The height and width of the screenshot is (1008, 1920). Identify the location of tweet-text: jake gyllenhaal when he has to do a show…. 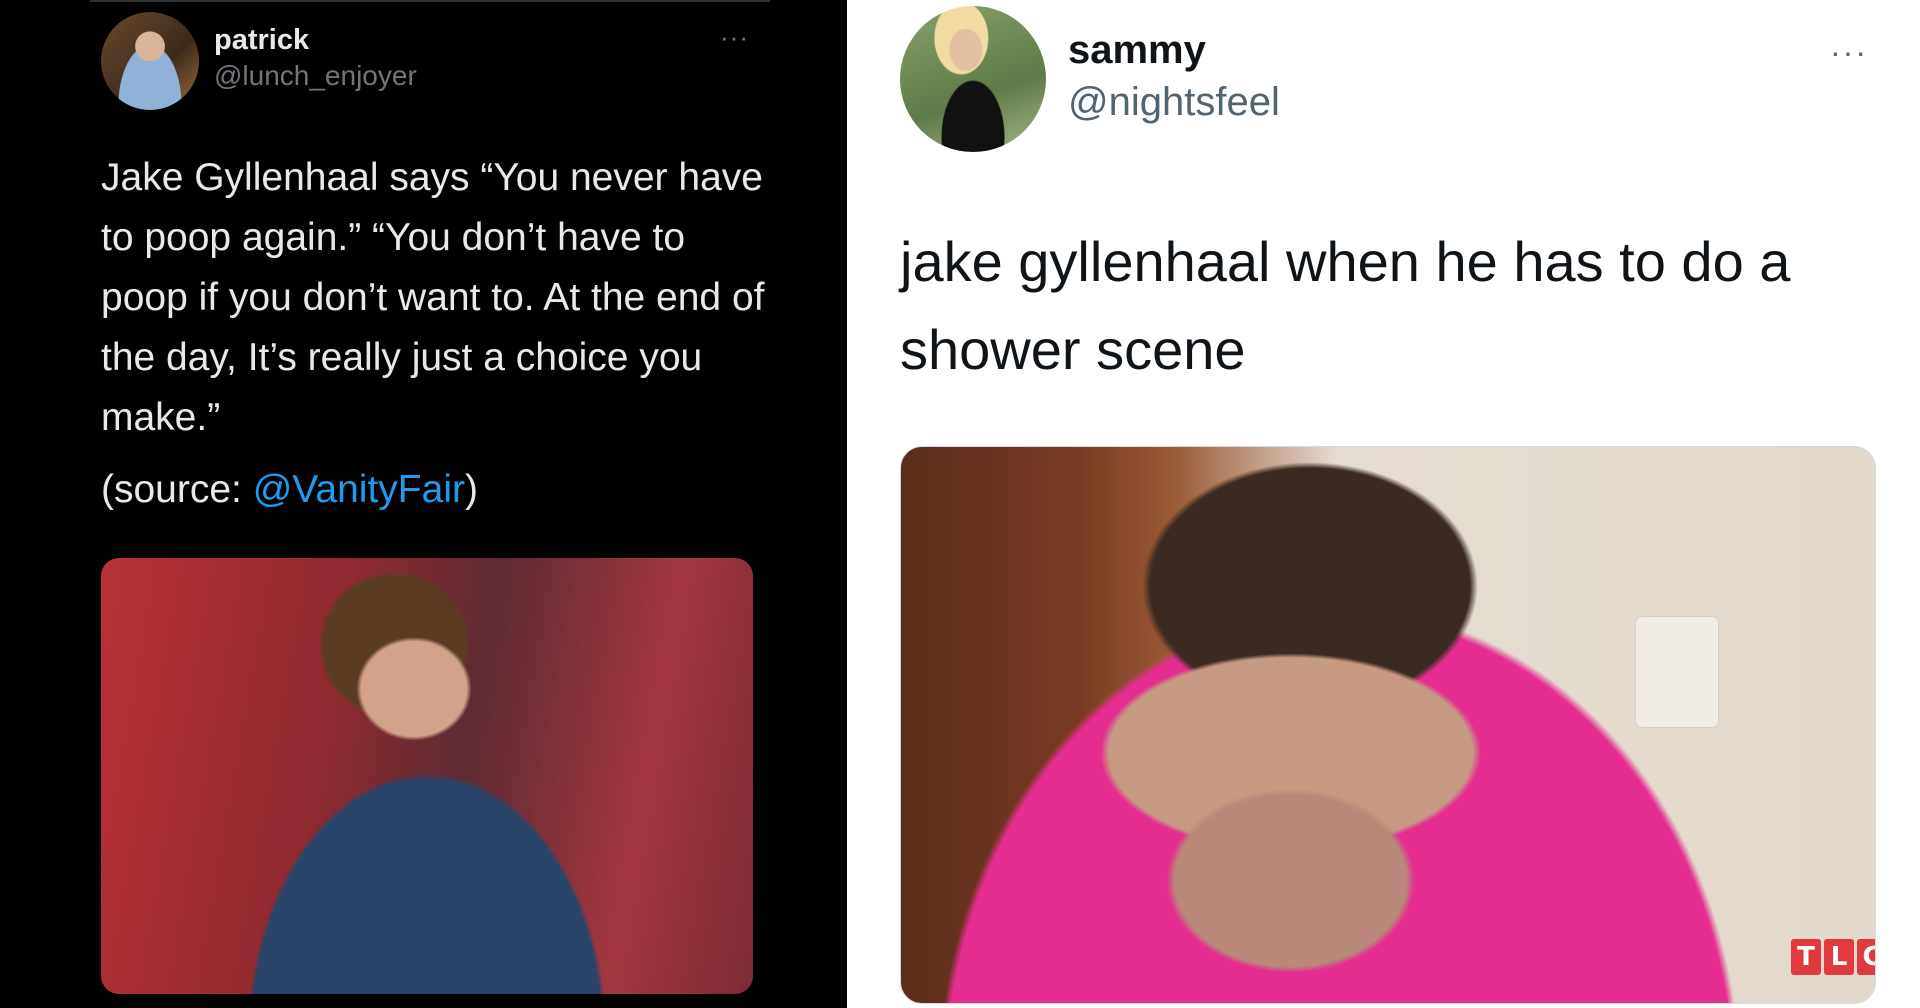
(1345, 305).